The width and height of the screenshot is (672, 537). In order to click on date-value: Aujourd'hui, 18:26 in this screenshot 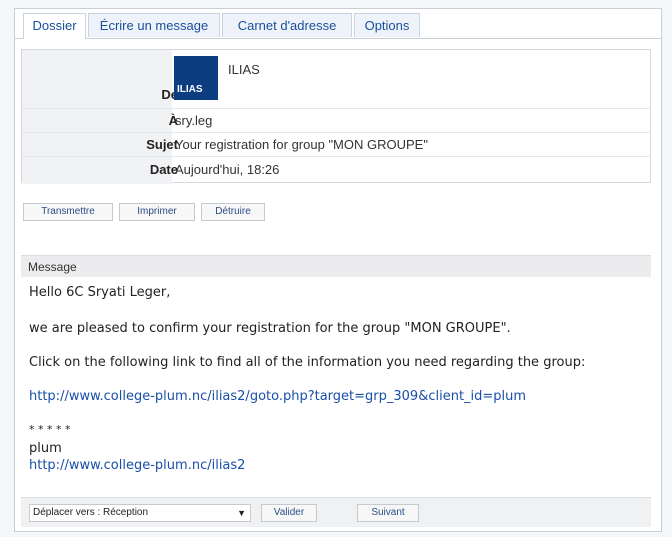, I will do `click(227, 169)`.